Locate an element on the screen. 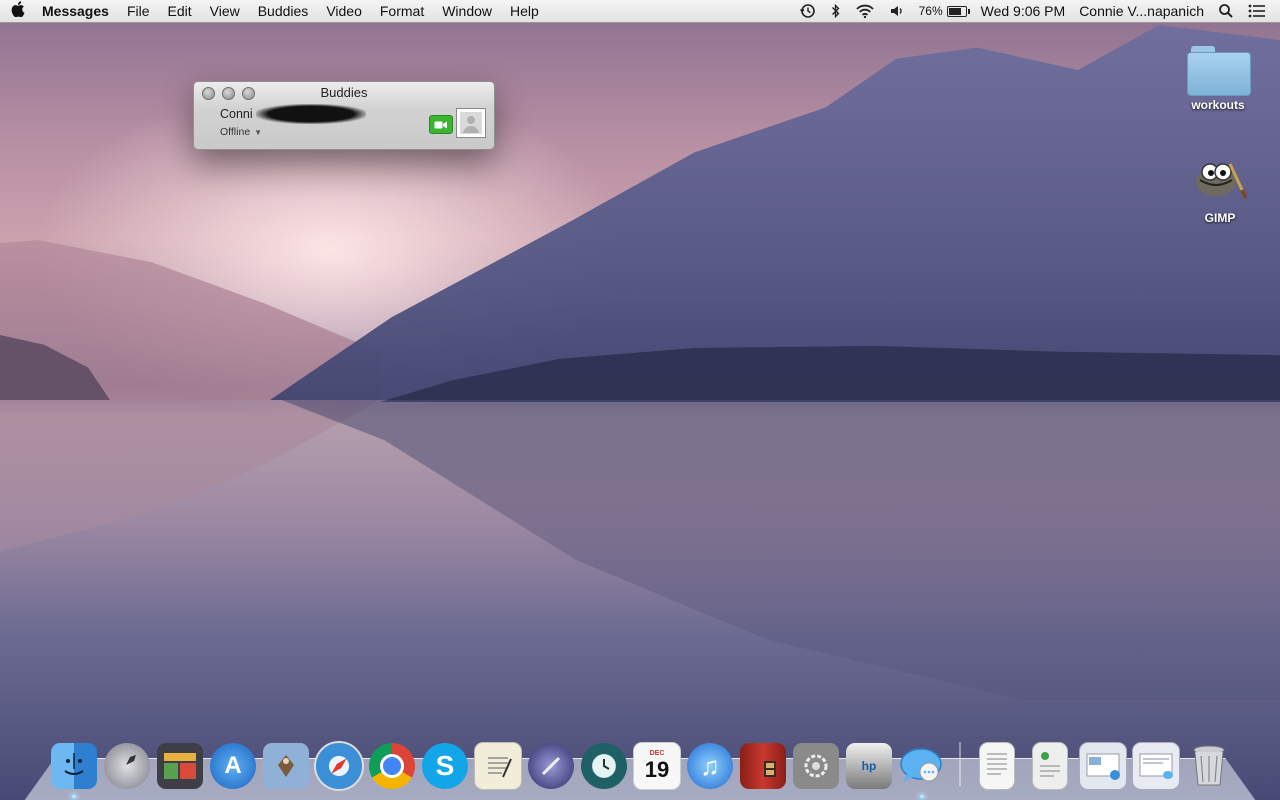  battery-status: 76% is located at coordinates (943, 11).